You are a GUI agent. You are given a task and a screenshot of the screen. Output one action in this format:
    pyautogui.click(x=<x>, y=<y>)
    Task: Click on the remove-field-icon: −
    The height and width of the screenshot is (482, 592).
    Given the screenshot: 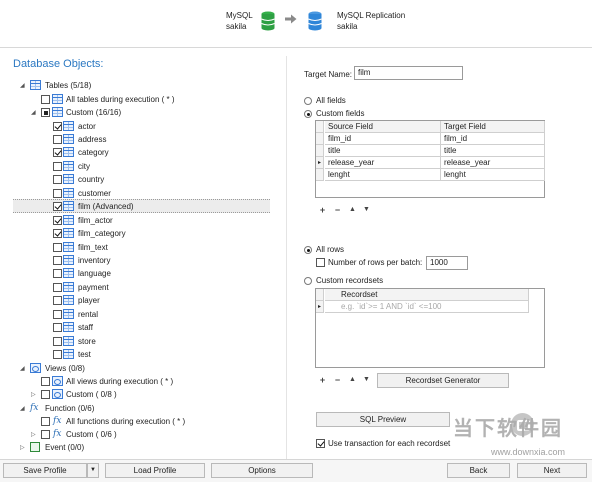 What is the action you would take?
    pyautogui.click(x=337, y=210)
    